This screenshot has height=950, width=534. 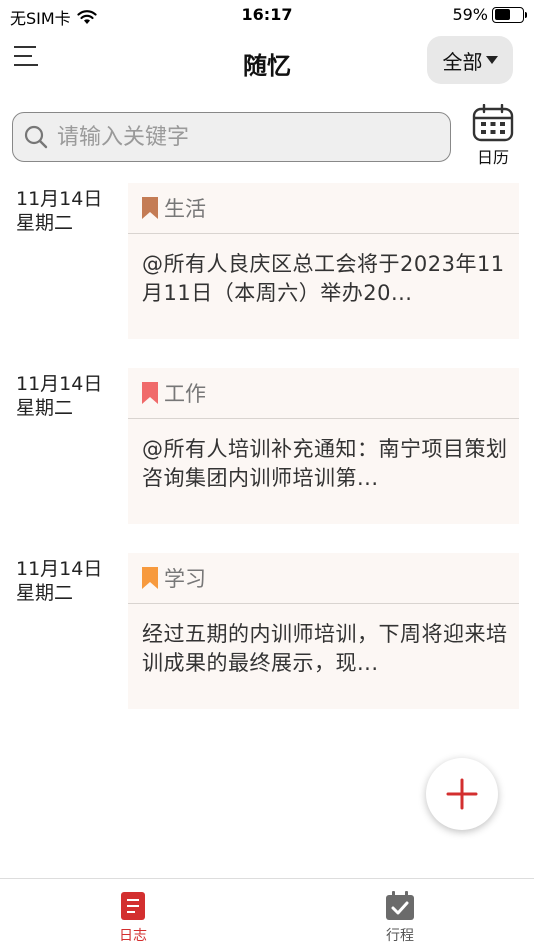 What do you see at coordinates (493, 123) in the screenshot?
I see `calendar-icon` at bounding box center [493, 123].